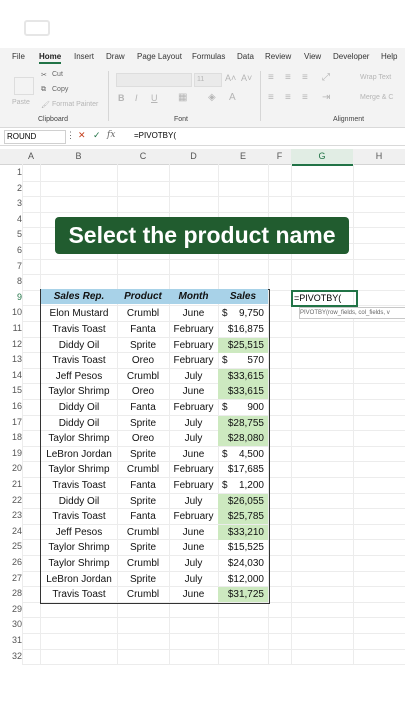 The image size is (405, 720). I want to click on tab-insert: Insert, so click(84, 56).